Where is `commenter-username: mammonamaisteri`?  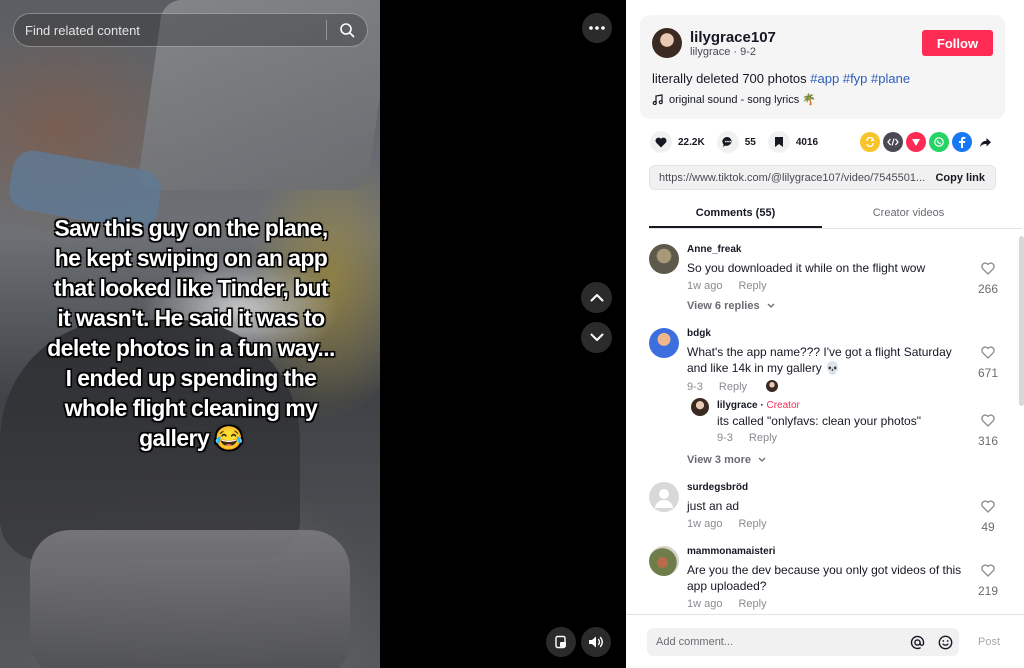
commenter-username: mammonamaisteri is located at coordinates (731, 551).